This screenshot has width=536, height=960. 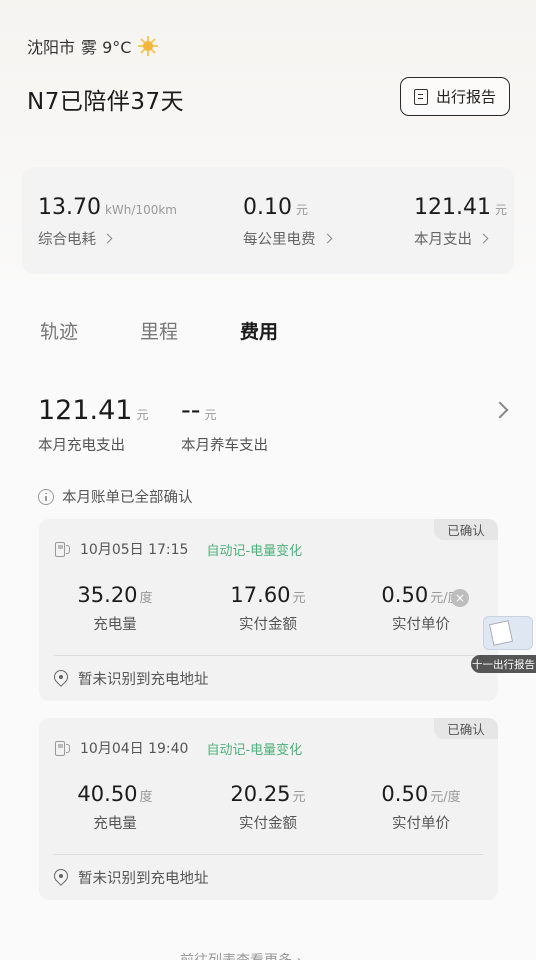 What do you see at coordinates (107, 595) in the screenshot?
I see `energy-value: 35.20` at bounding box center [107, 595].